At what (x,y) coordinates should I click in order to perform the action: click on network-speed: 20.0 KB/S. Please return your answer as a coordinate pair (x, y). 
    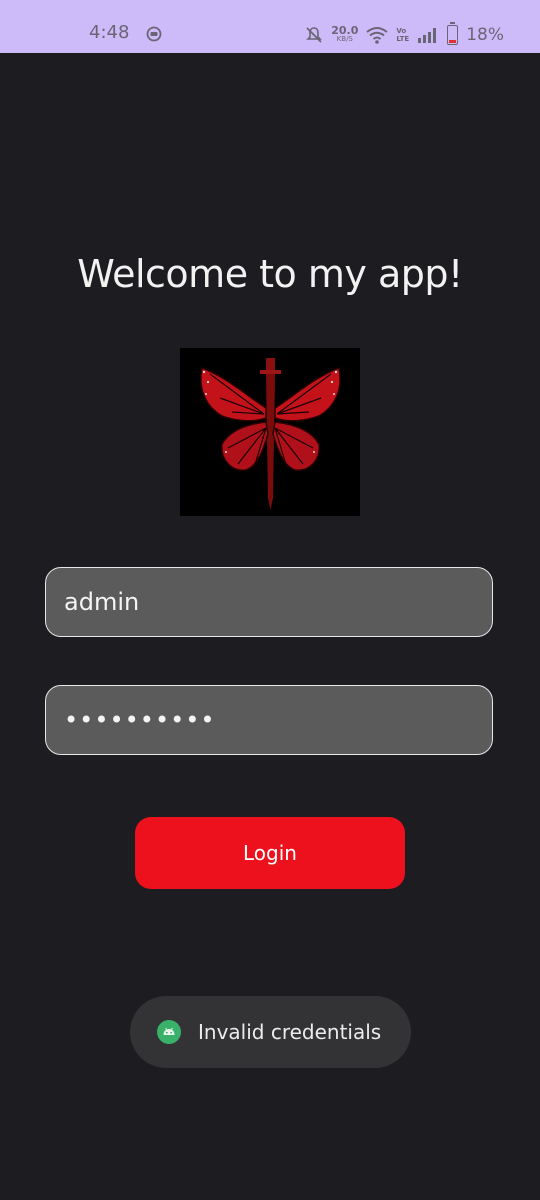
    Looking at the image, I should click on (345, 34).